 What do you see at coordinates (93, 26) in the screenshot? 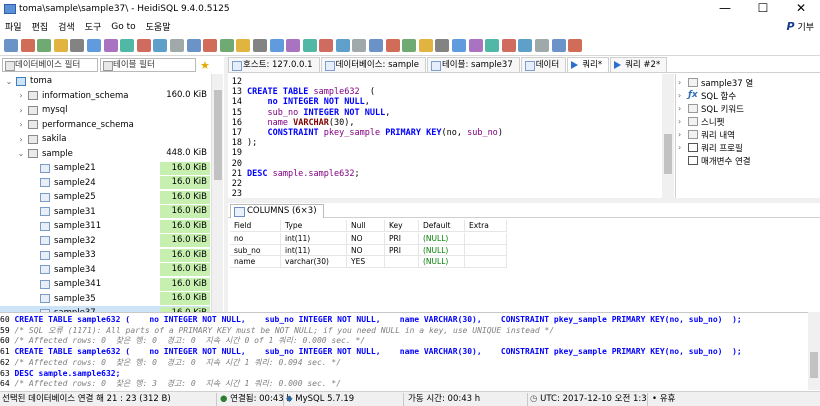
I see `menu-tools: 도구` at bounding box center [93, 26].